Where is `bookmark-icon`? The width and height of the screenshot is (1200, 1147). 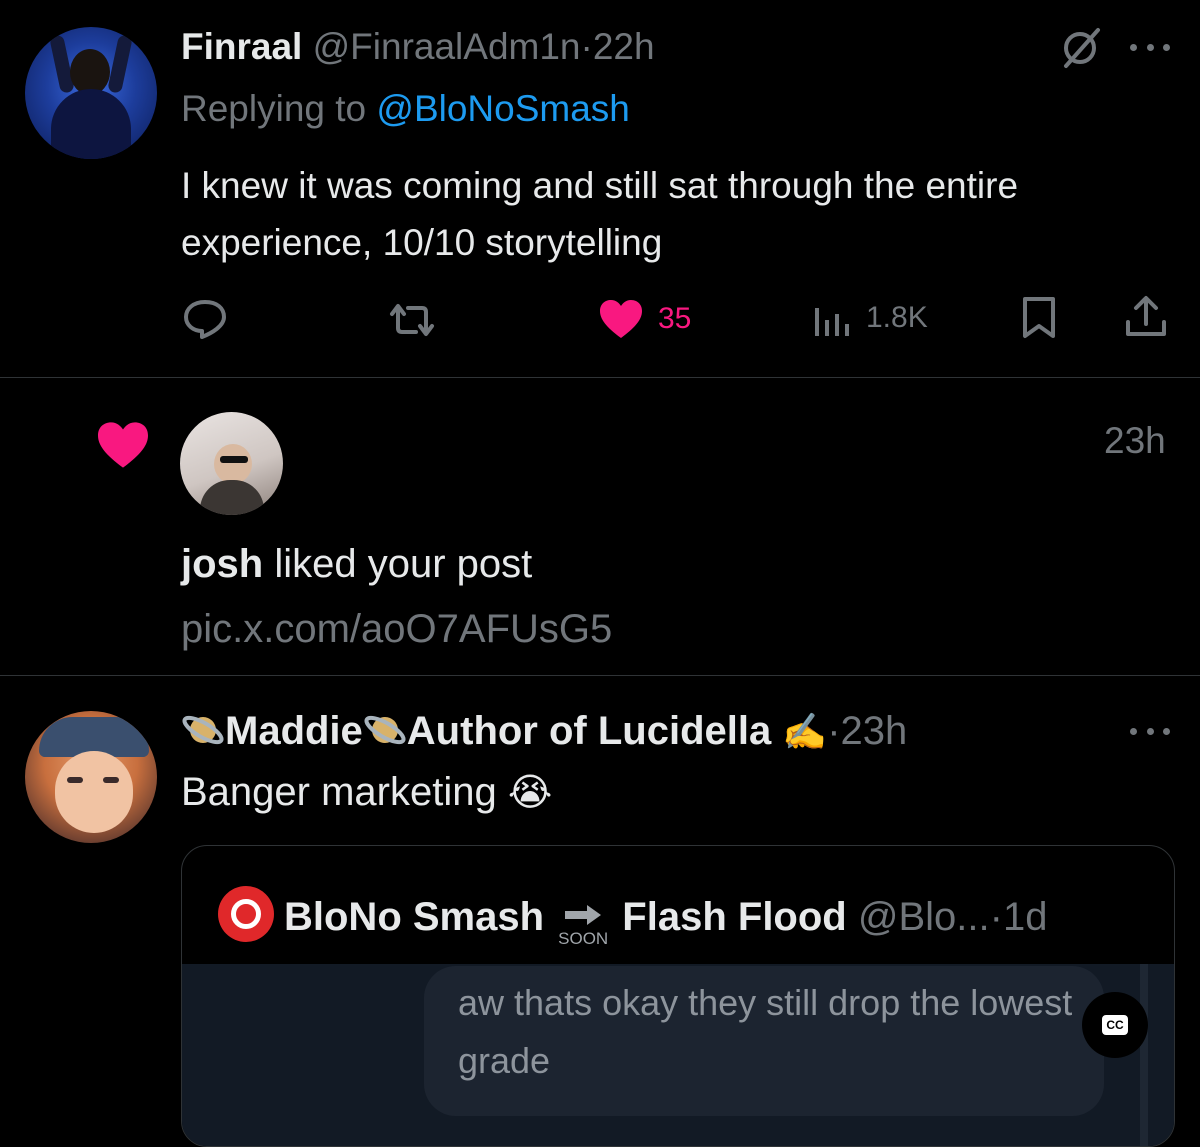 bookmark-icon is located at coordinates (1039, 317).